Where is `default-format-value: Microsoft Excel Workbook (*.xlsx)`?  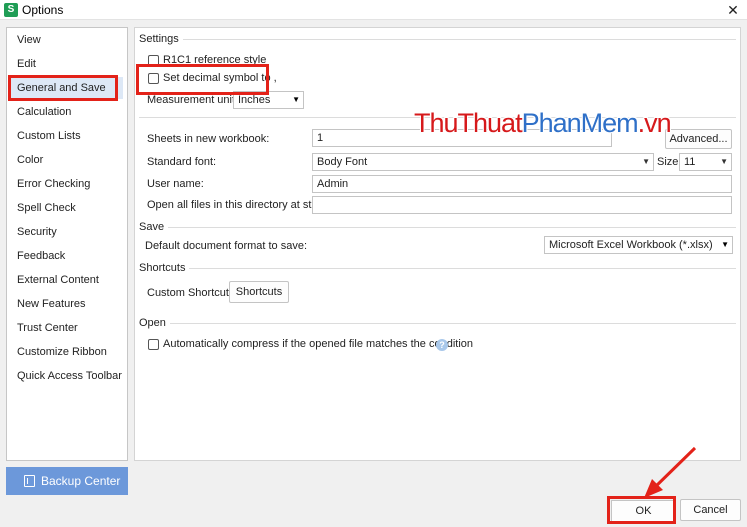 default-format-value: Microsoft Excel Workbook (*.xlsx) is located at coordinates (631, 245).